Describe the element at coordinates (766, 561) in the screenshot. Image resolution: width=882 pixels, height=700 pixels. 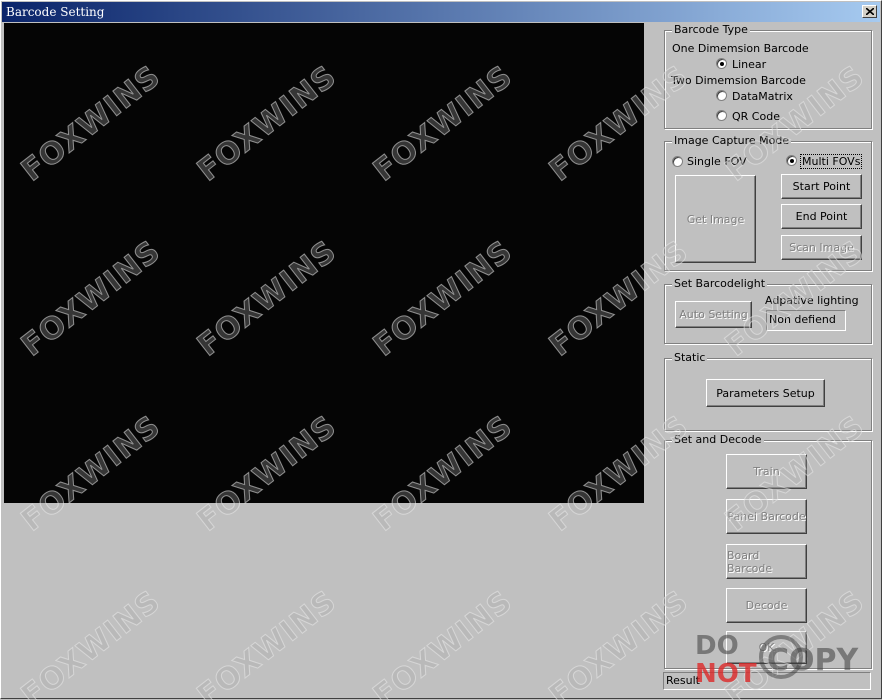
I see `board-barcode-button: Board Barcode` at that location.